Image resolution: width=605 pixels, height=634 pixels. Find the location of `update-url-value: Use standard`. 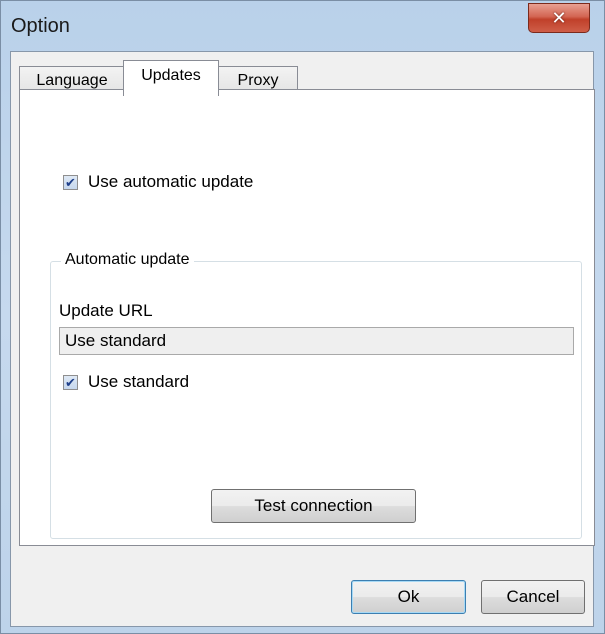

update-url-value: Use standard is located at coordinates (116, 340).